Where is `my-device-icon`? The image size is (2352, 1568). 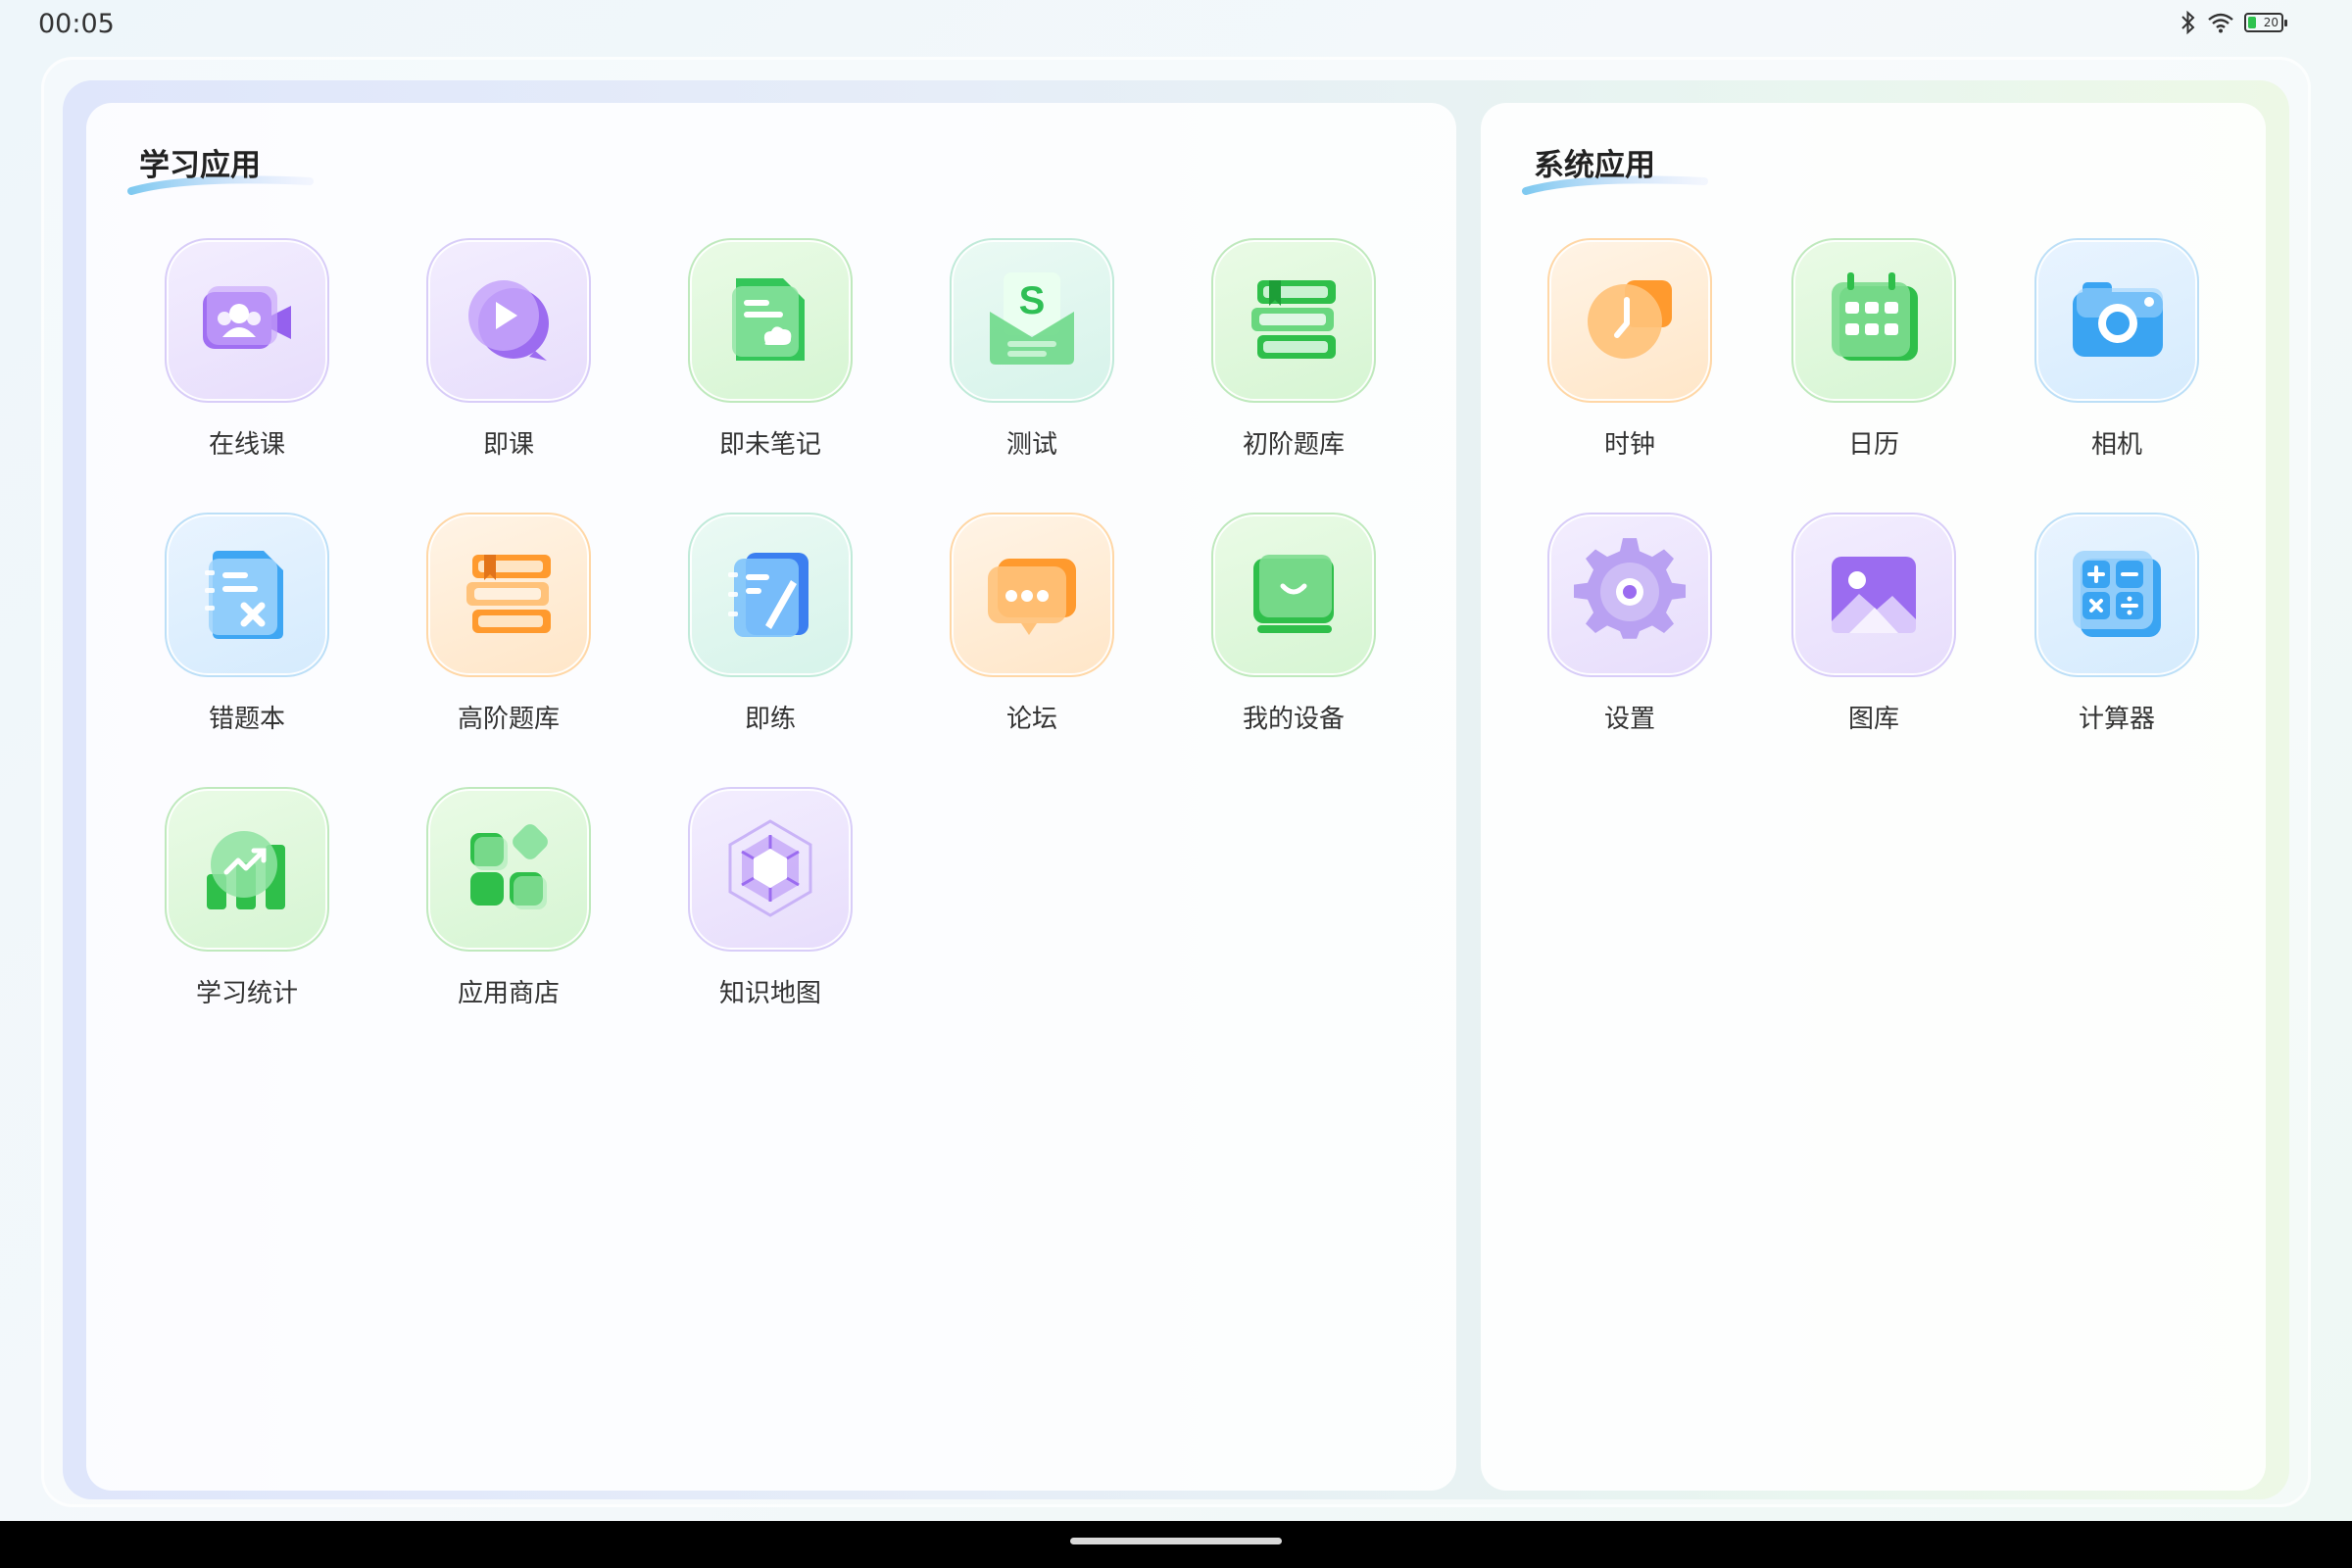 my-device-icon is located at coordinates (1293, 594).